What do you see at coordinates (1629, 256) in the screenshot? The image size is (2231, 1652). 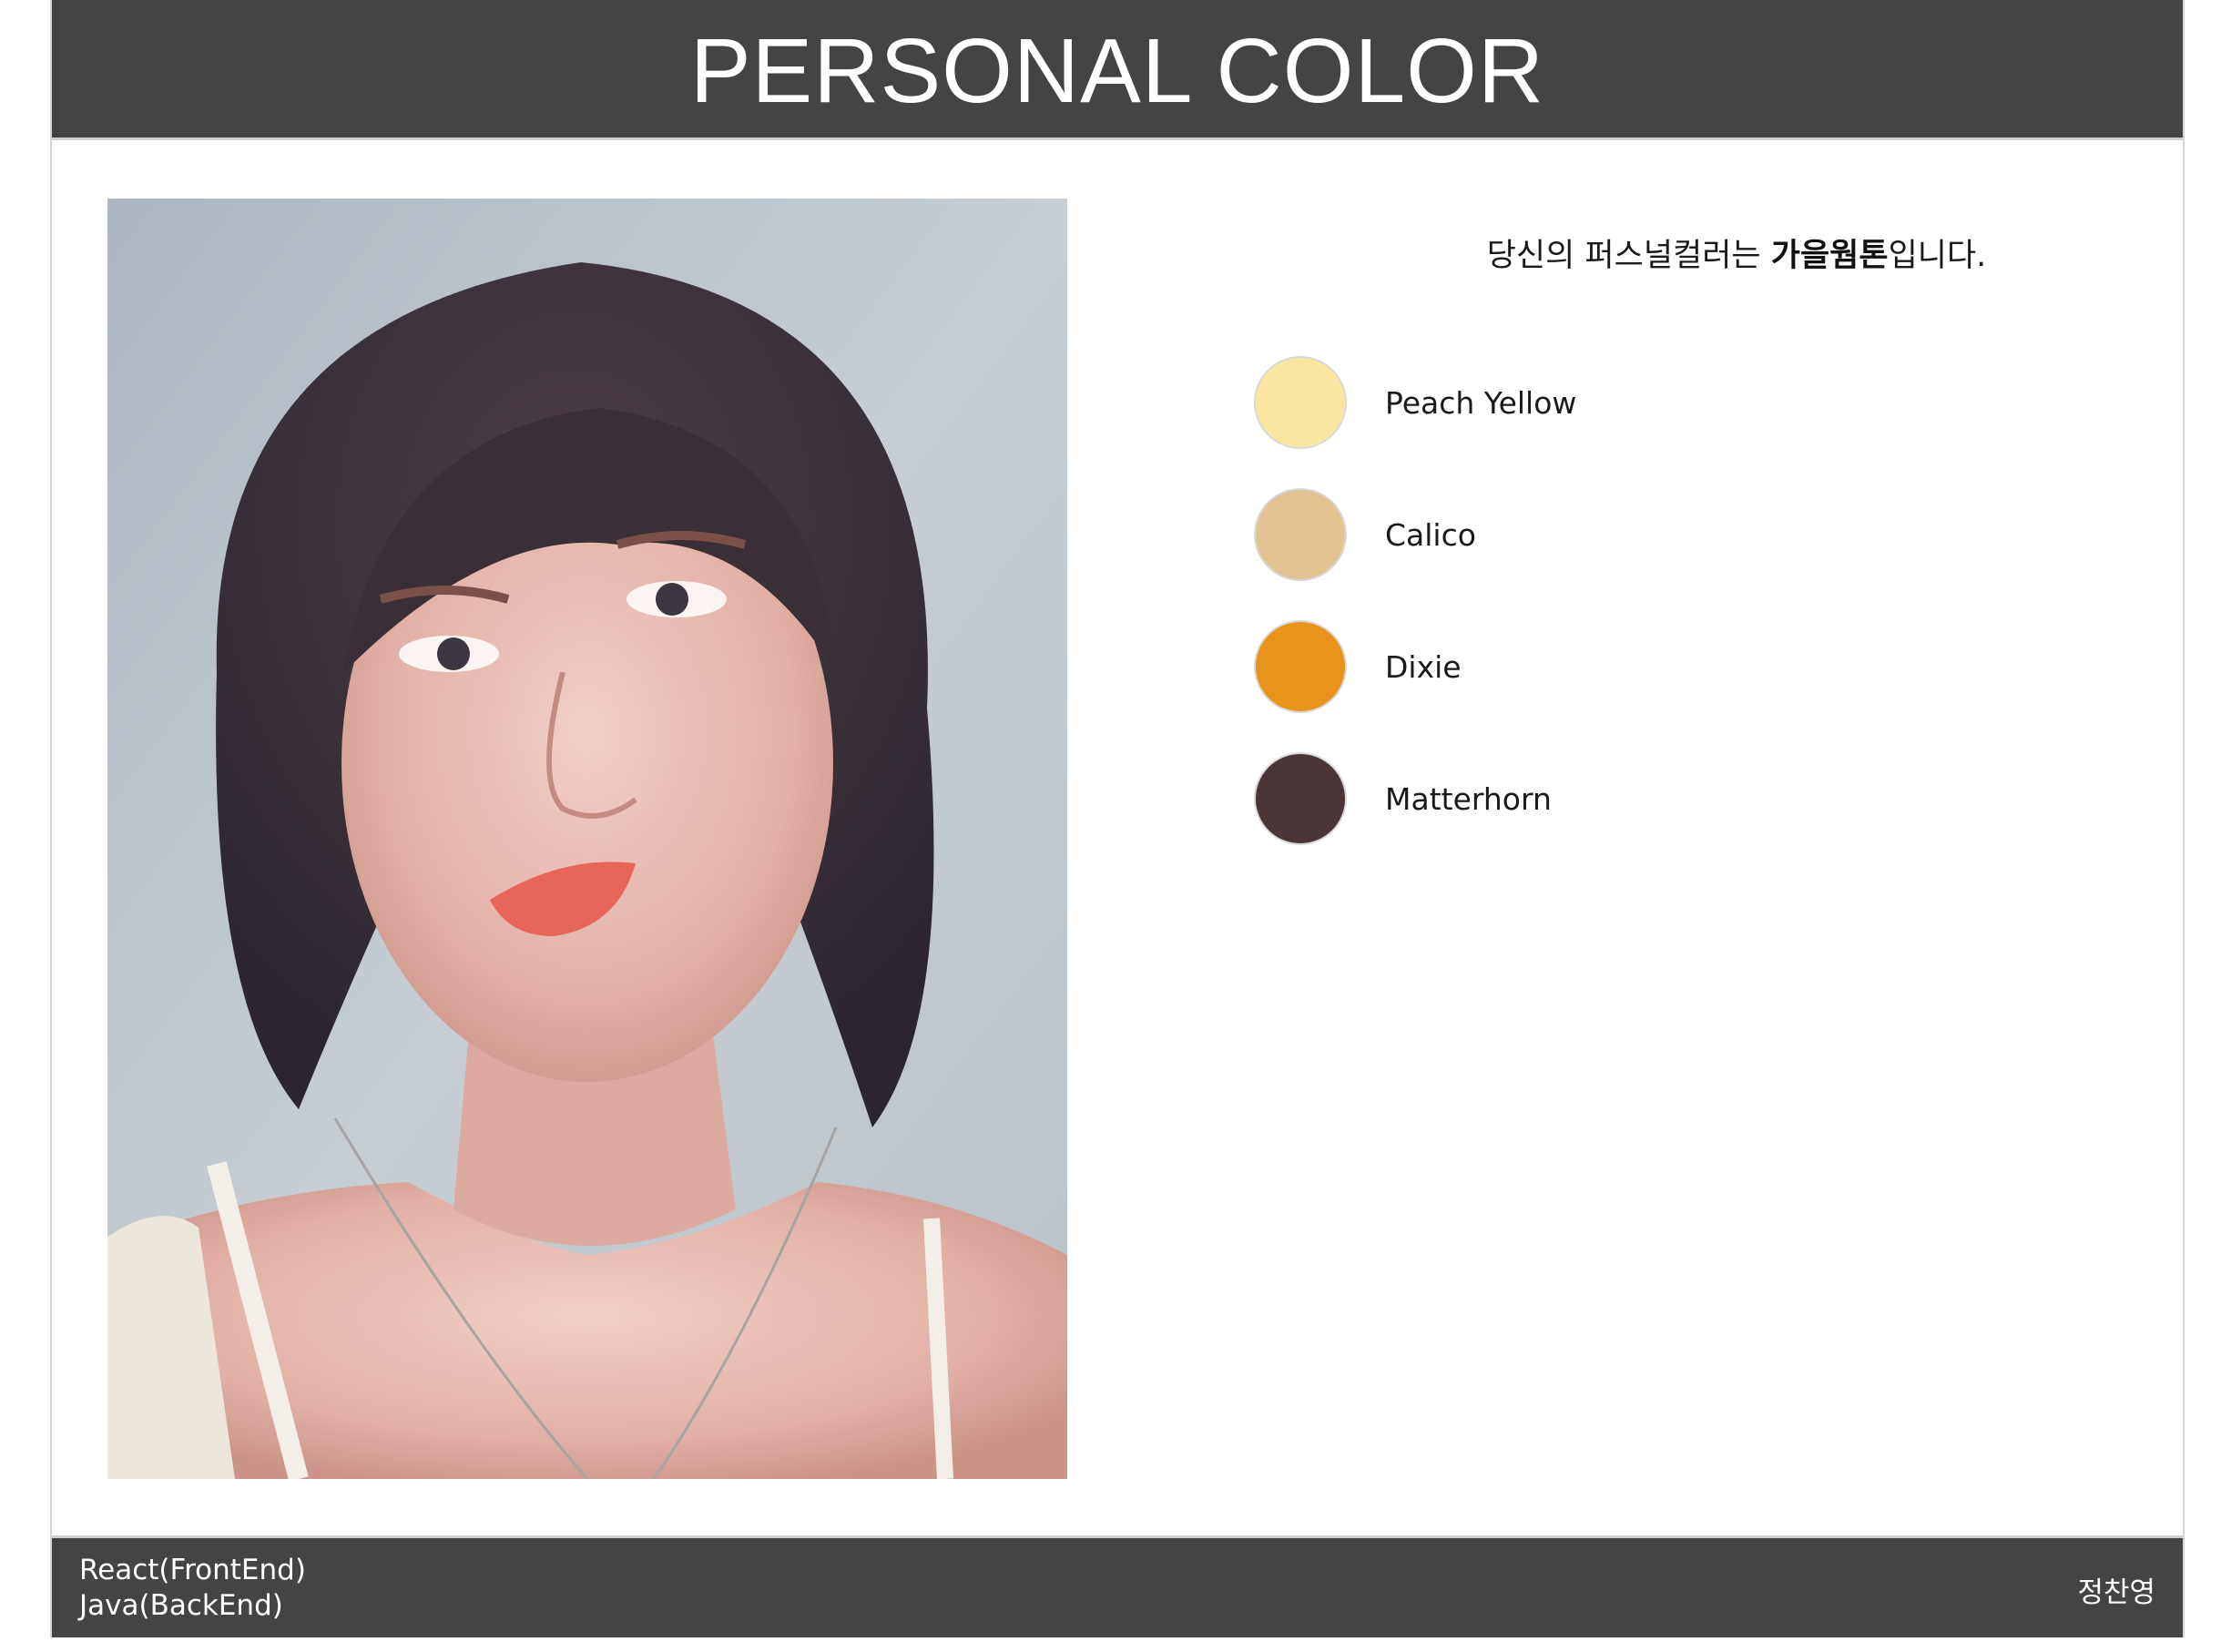 I see `result-prefix: 당신의 퍼스널컬러는` at bounding box center [1629, 256].